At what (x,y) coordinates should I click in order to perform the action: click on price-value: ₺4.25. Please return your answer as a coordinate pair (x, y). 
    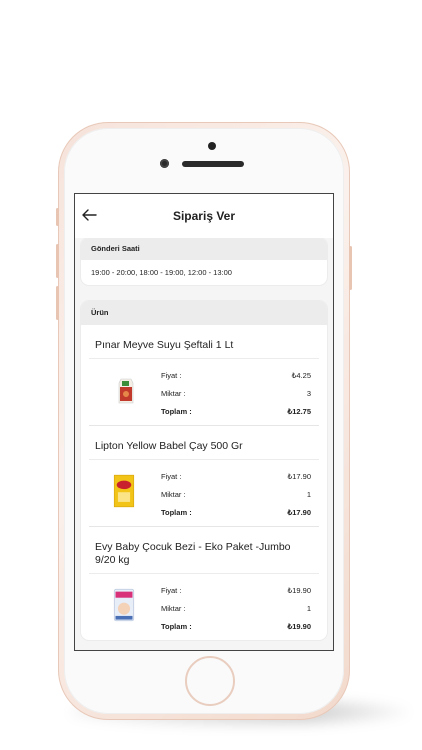
    Looking at the image, I should click on (301, 375).